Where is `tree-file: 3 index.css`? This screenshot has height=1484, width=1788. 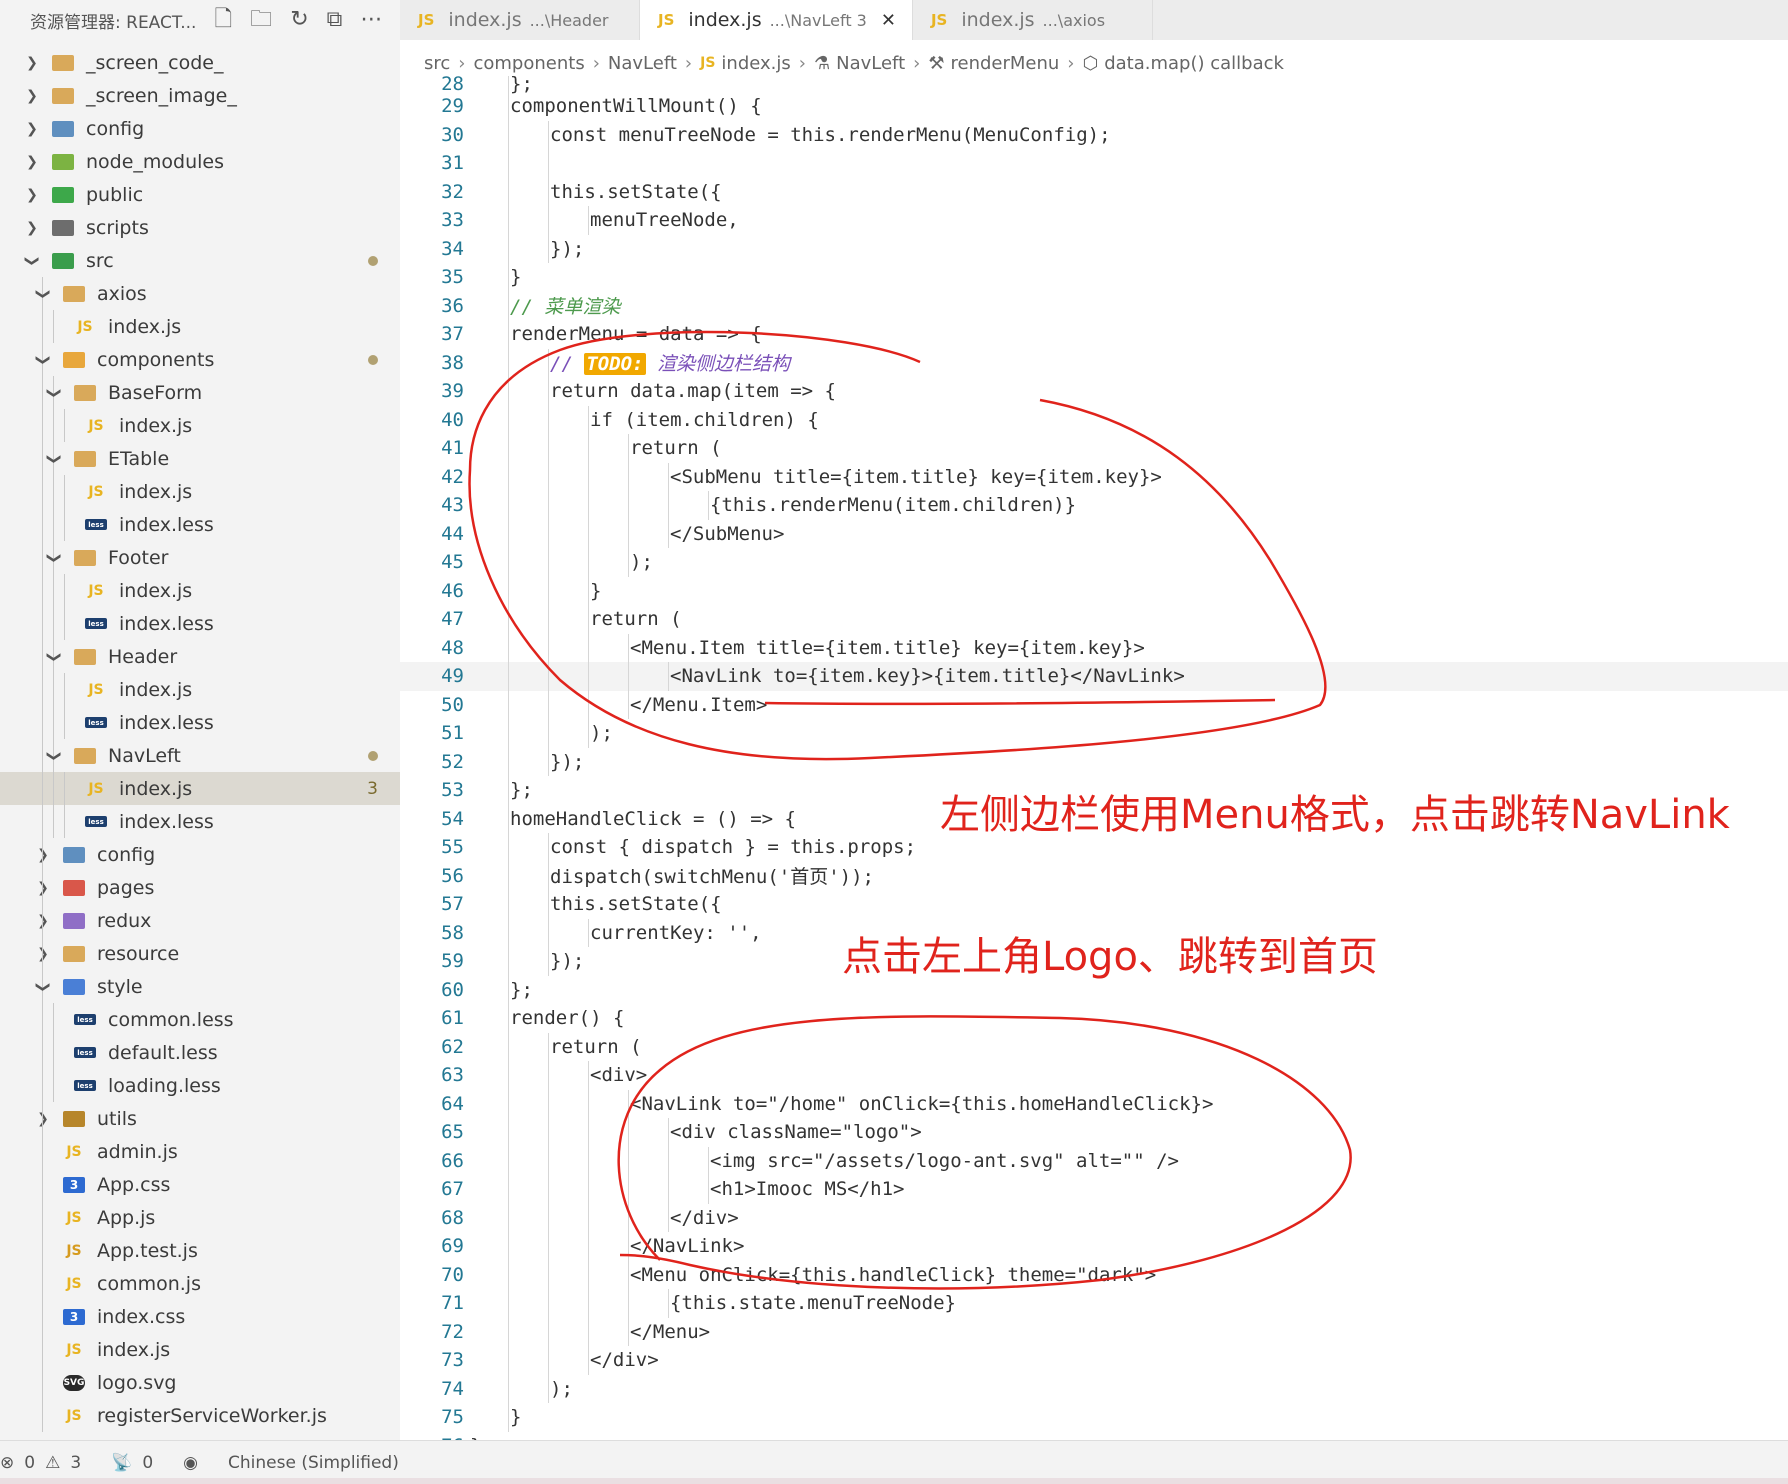
tree-file: 3 index.css is located at coordinates (200, 1316).